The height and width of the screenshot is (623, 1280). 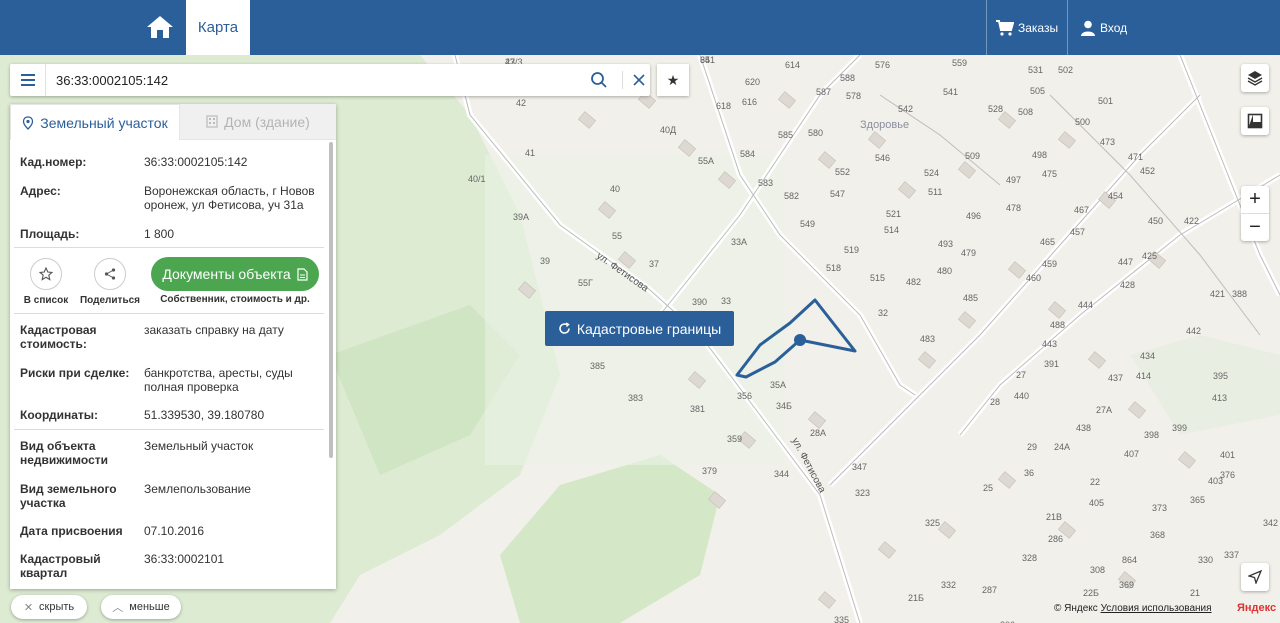 I want to click on layers-icon, so click(x=1255, y=78).